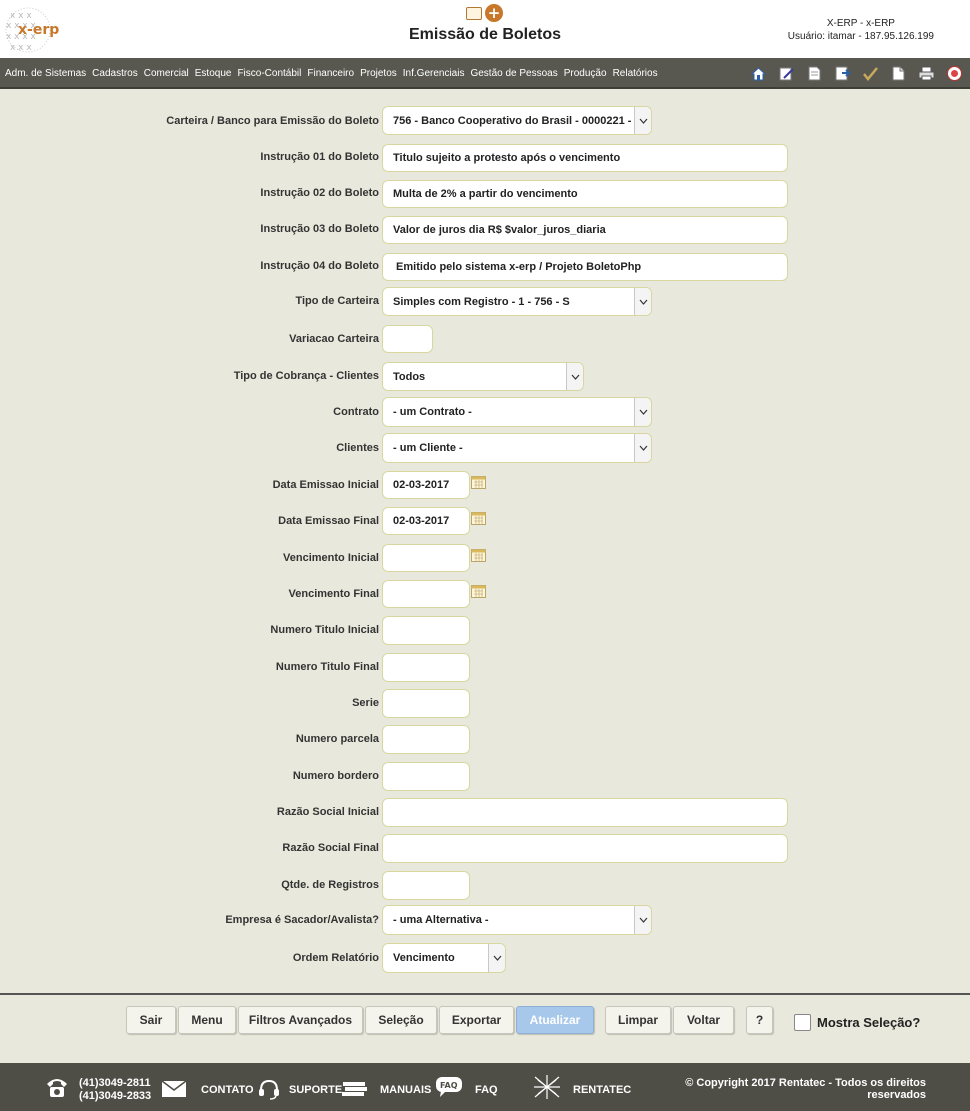  Describe the element at coordinates (269, 1089) in the screenshot. I see `headset-icon` at that location.